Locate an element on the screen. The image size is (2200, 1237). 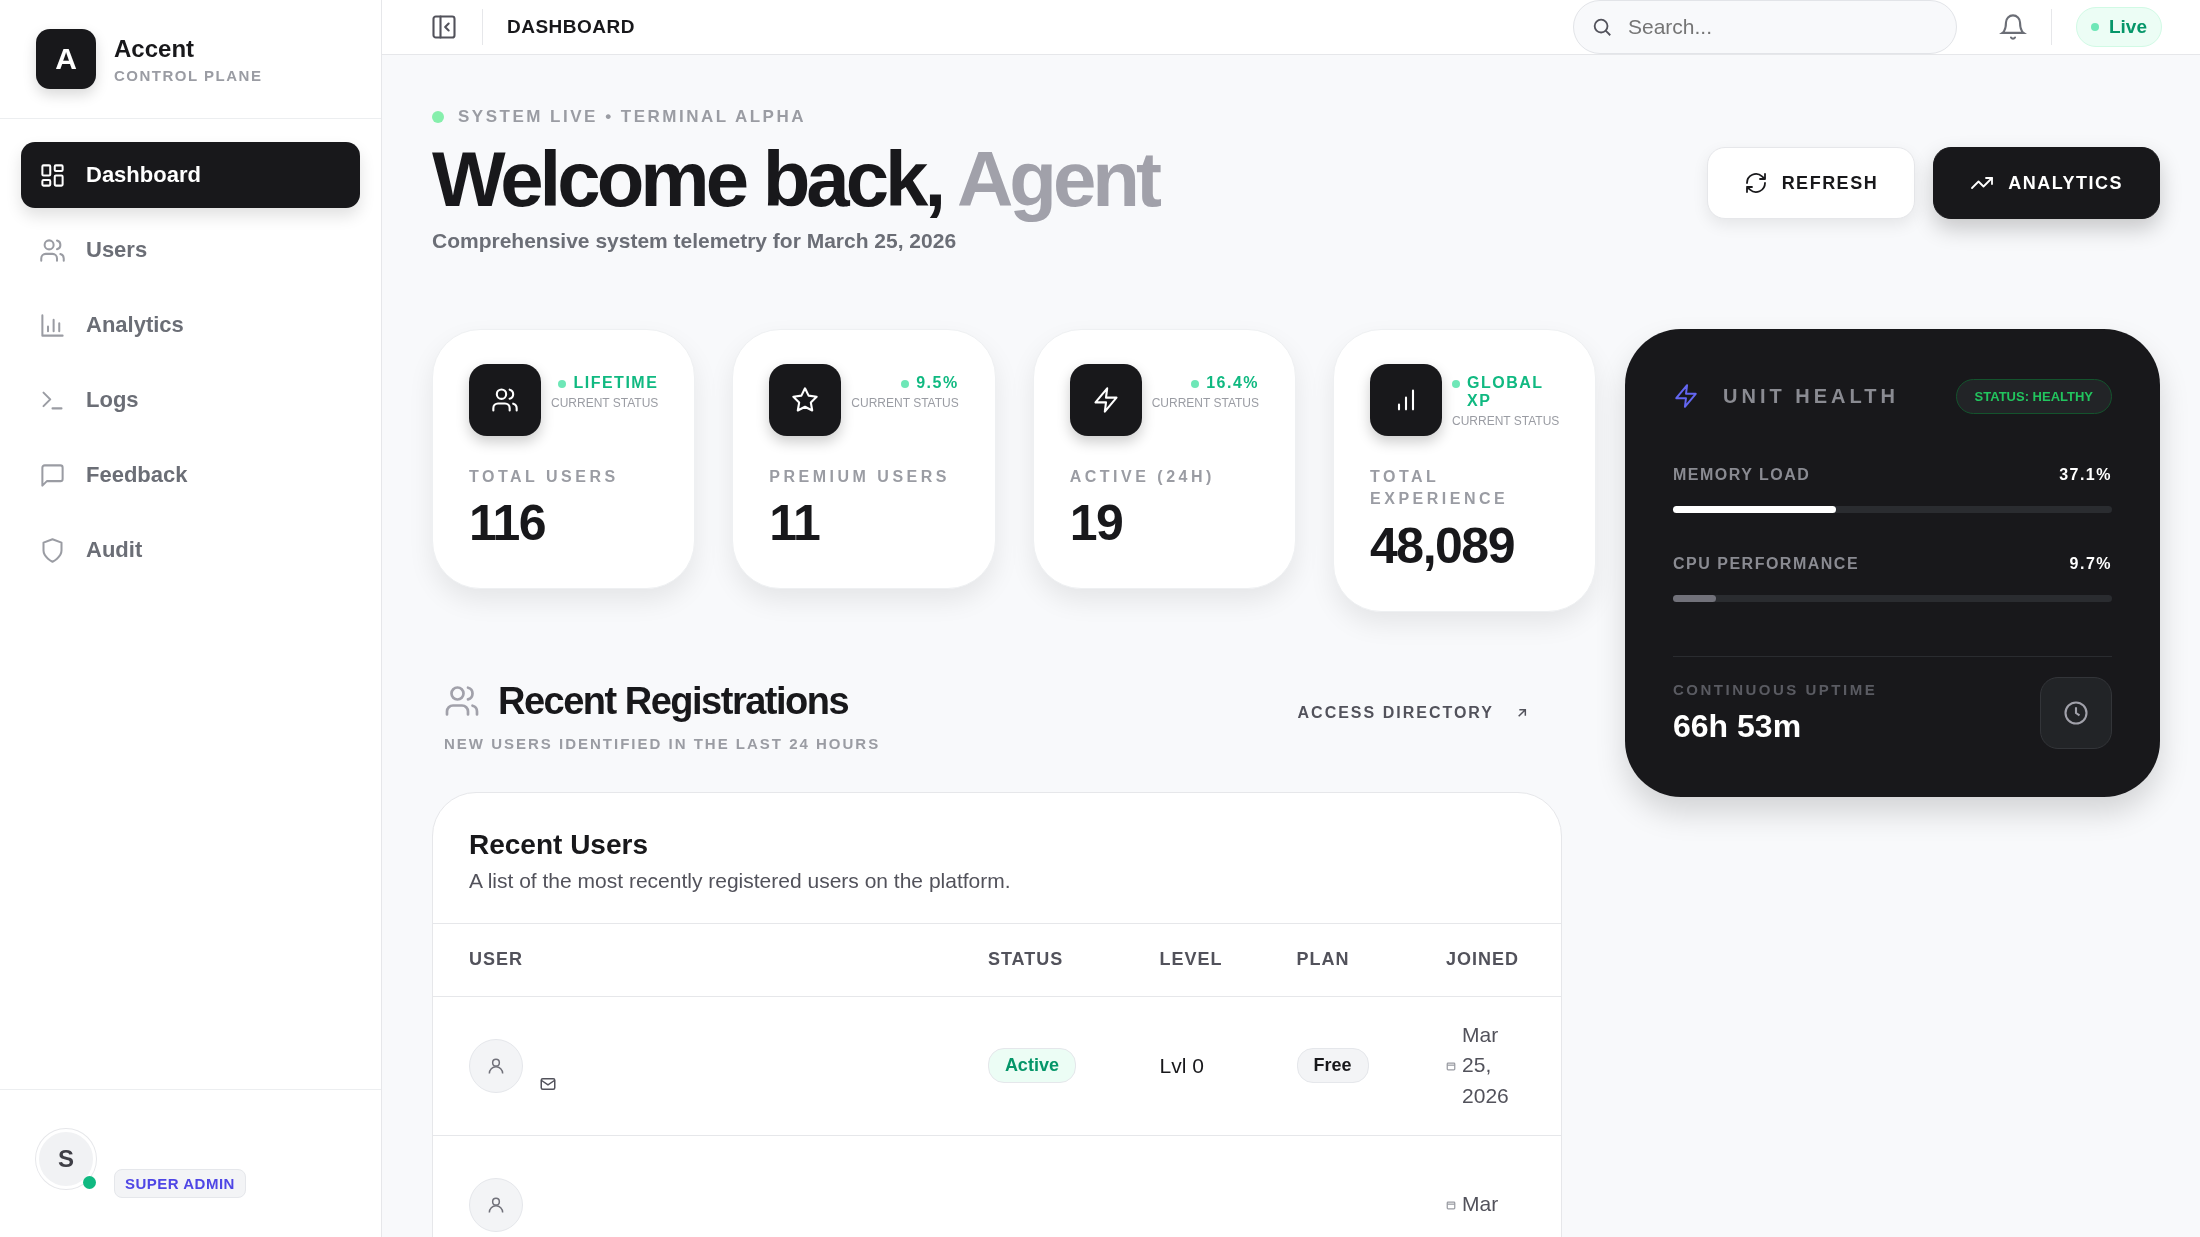
chat-bubble-icon is located at coordinates (52, 475).